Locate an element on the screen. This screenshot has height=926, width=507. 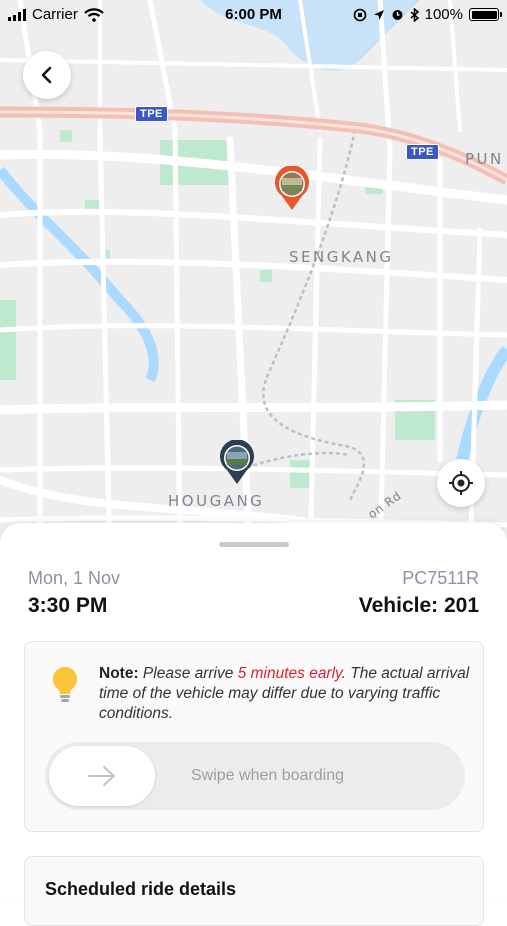
dark-dropoff-pin-icon is located at coordinates (237, 465).